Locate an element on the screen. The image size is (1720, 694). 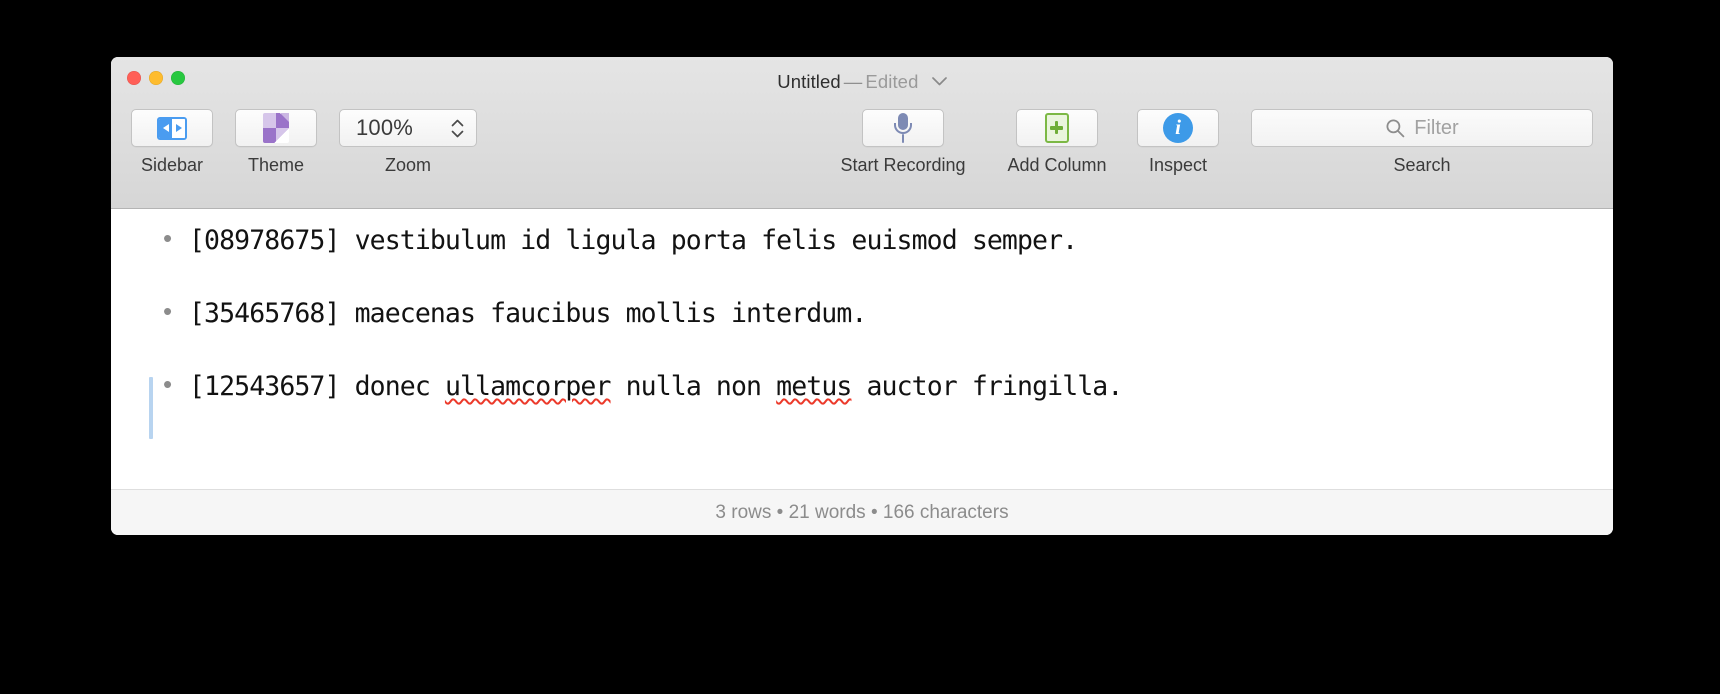
text-mid: nulla non is located at coordinates (693, 386).